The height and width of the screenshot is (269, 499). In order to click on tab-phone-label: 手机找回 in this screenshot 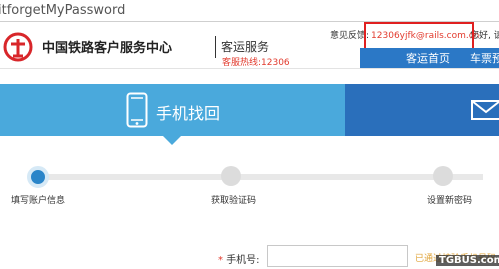, I will do `click(188, 113)`.